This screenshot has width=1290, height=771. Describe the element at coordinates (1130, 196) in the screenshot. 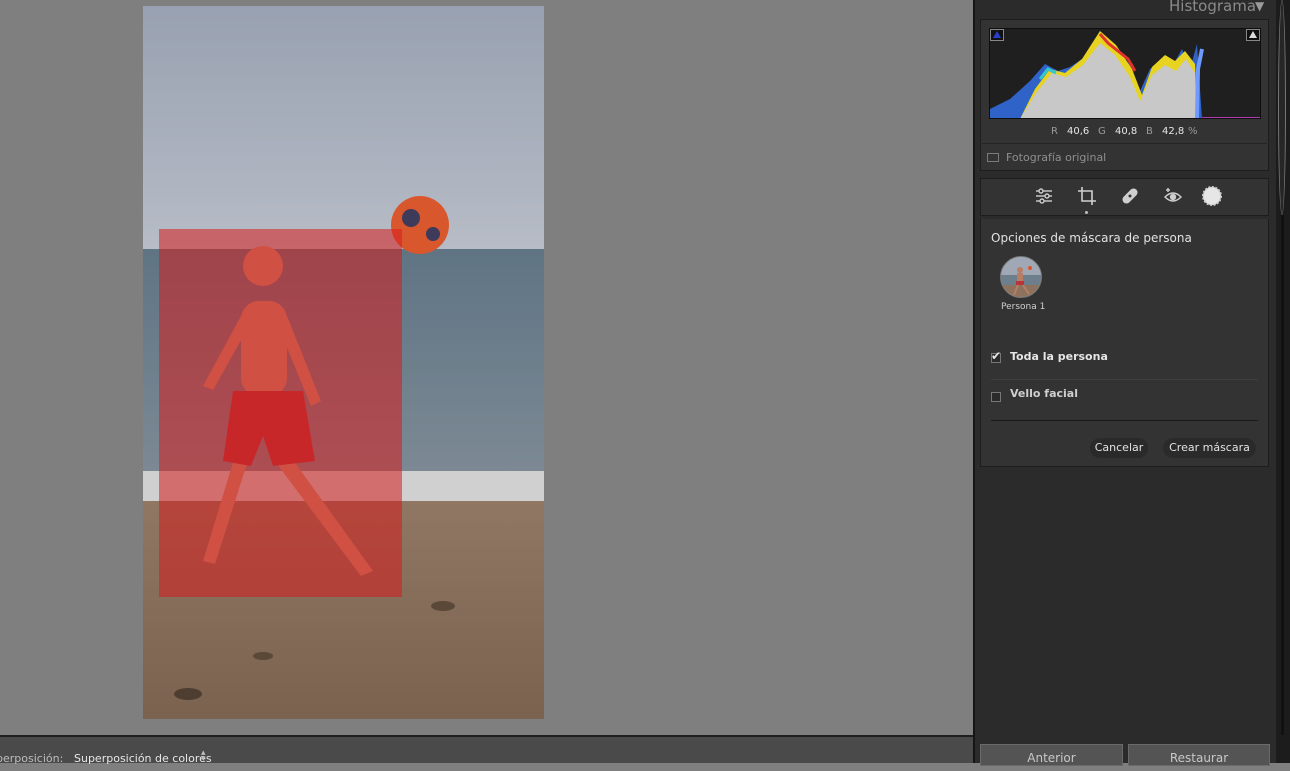

I see `healing-icon` at that location.